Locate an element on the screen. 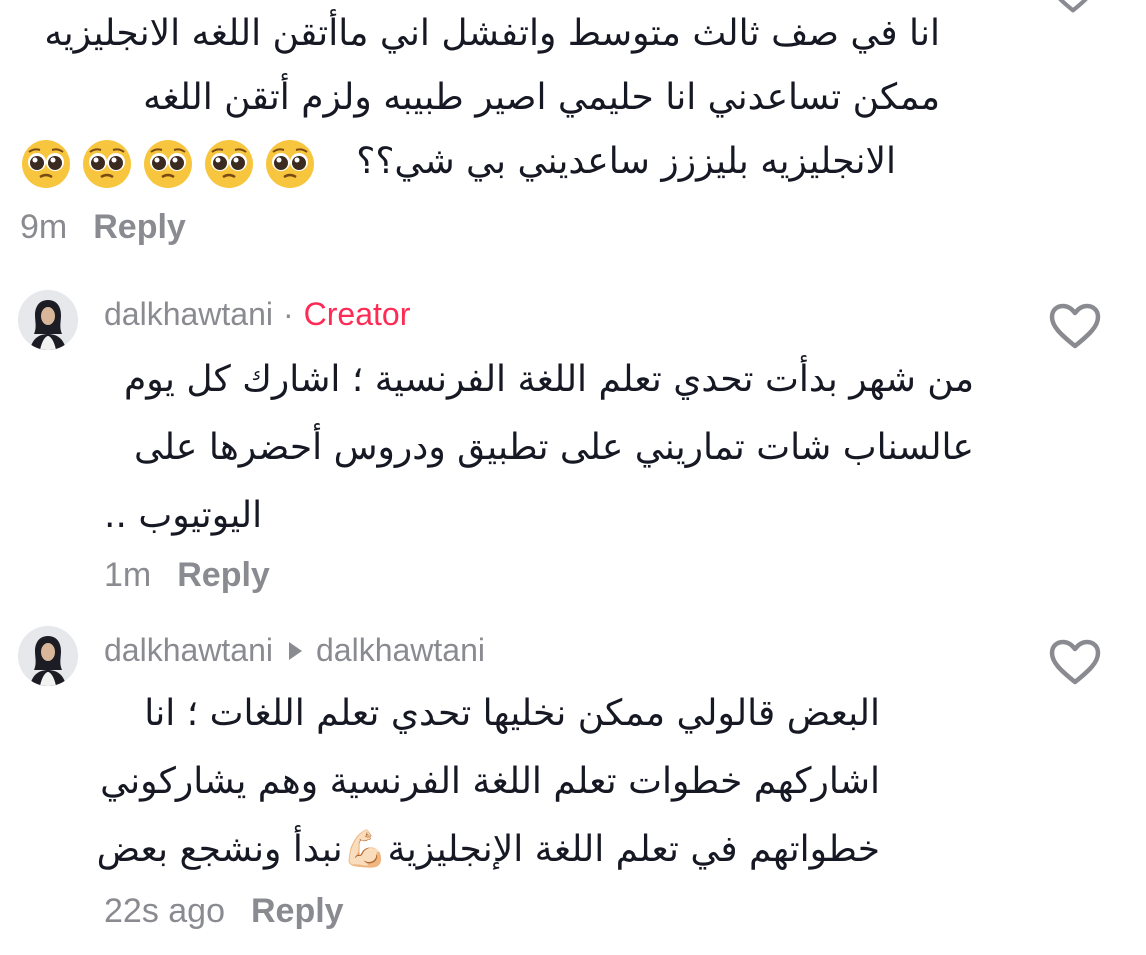 Image resolution: width=1146 pixels, height=955 pixels. comment-header: dalkhawtani dalkhawtani is located at coordinates (294, 650).